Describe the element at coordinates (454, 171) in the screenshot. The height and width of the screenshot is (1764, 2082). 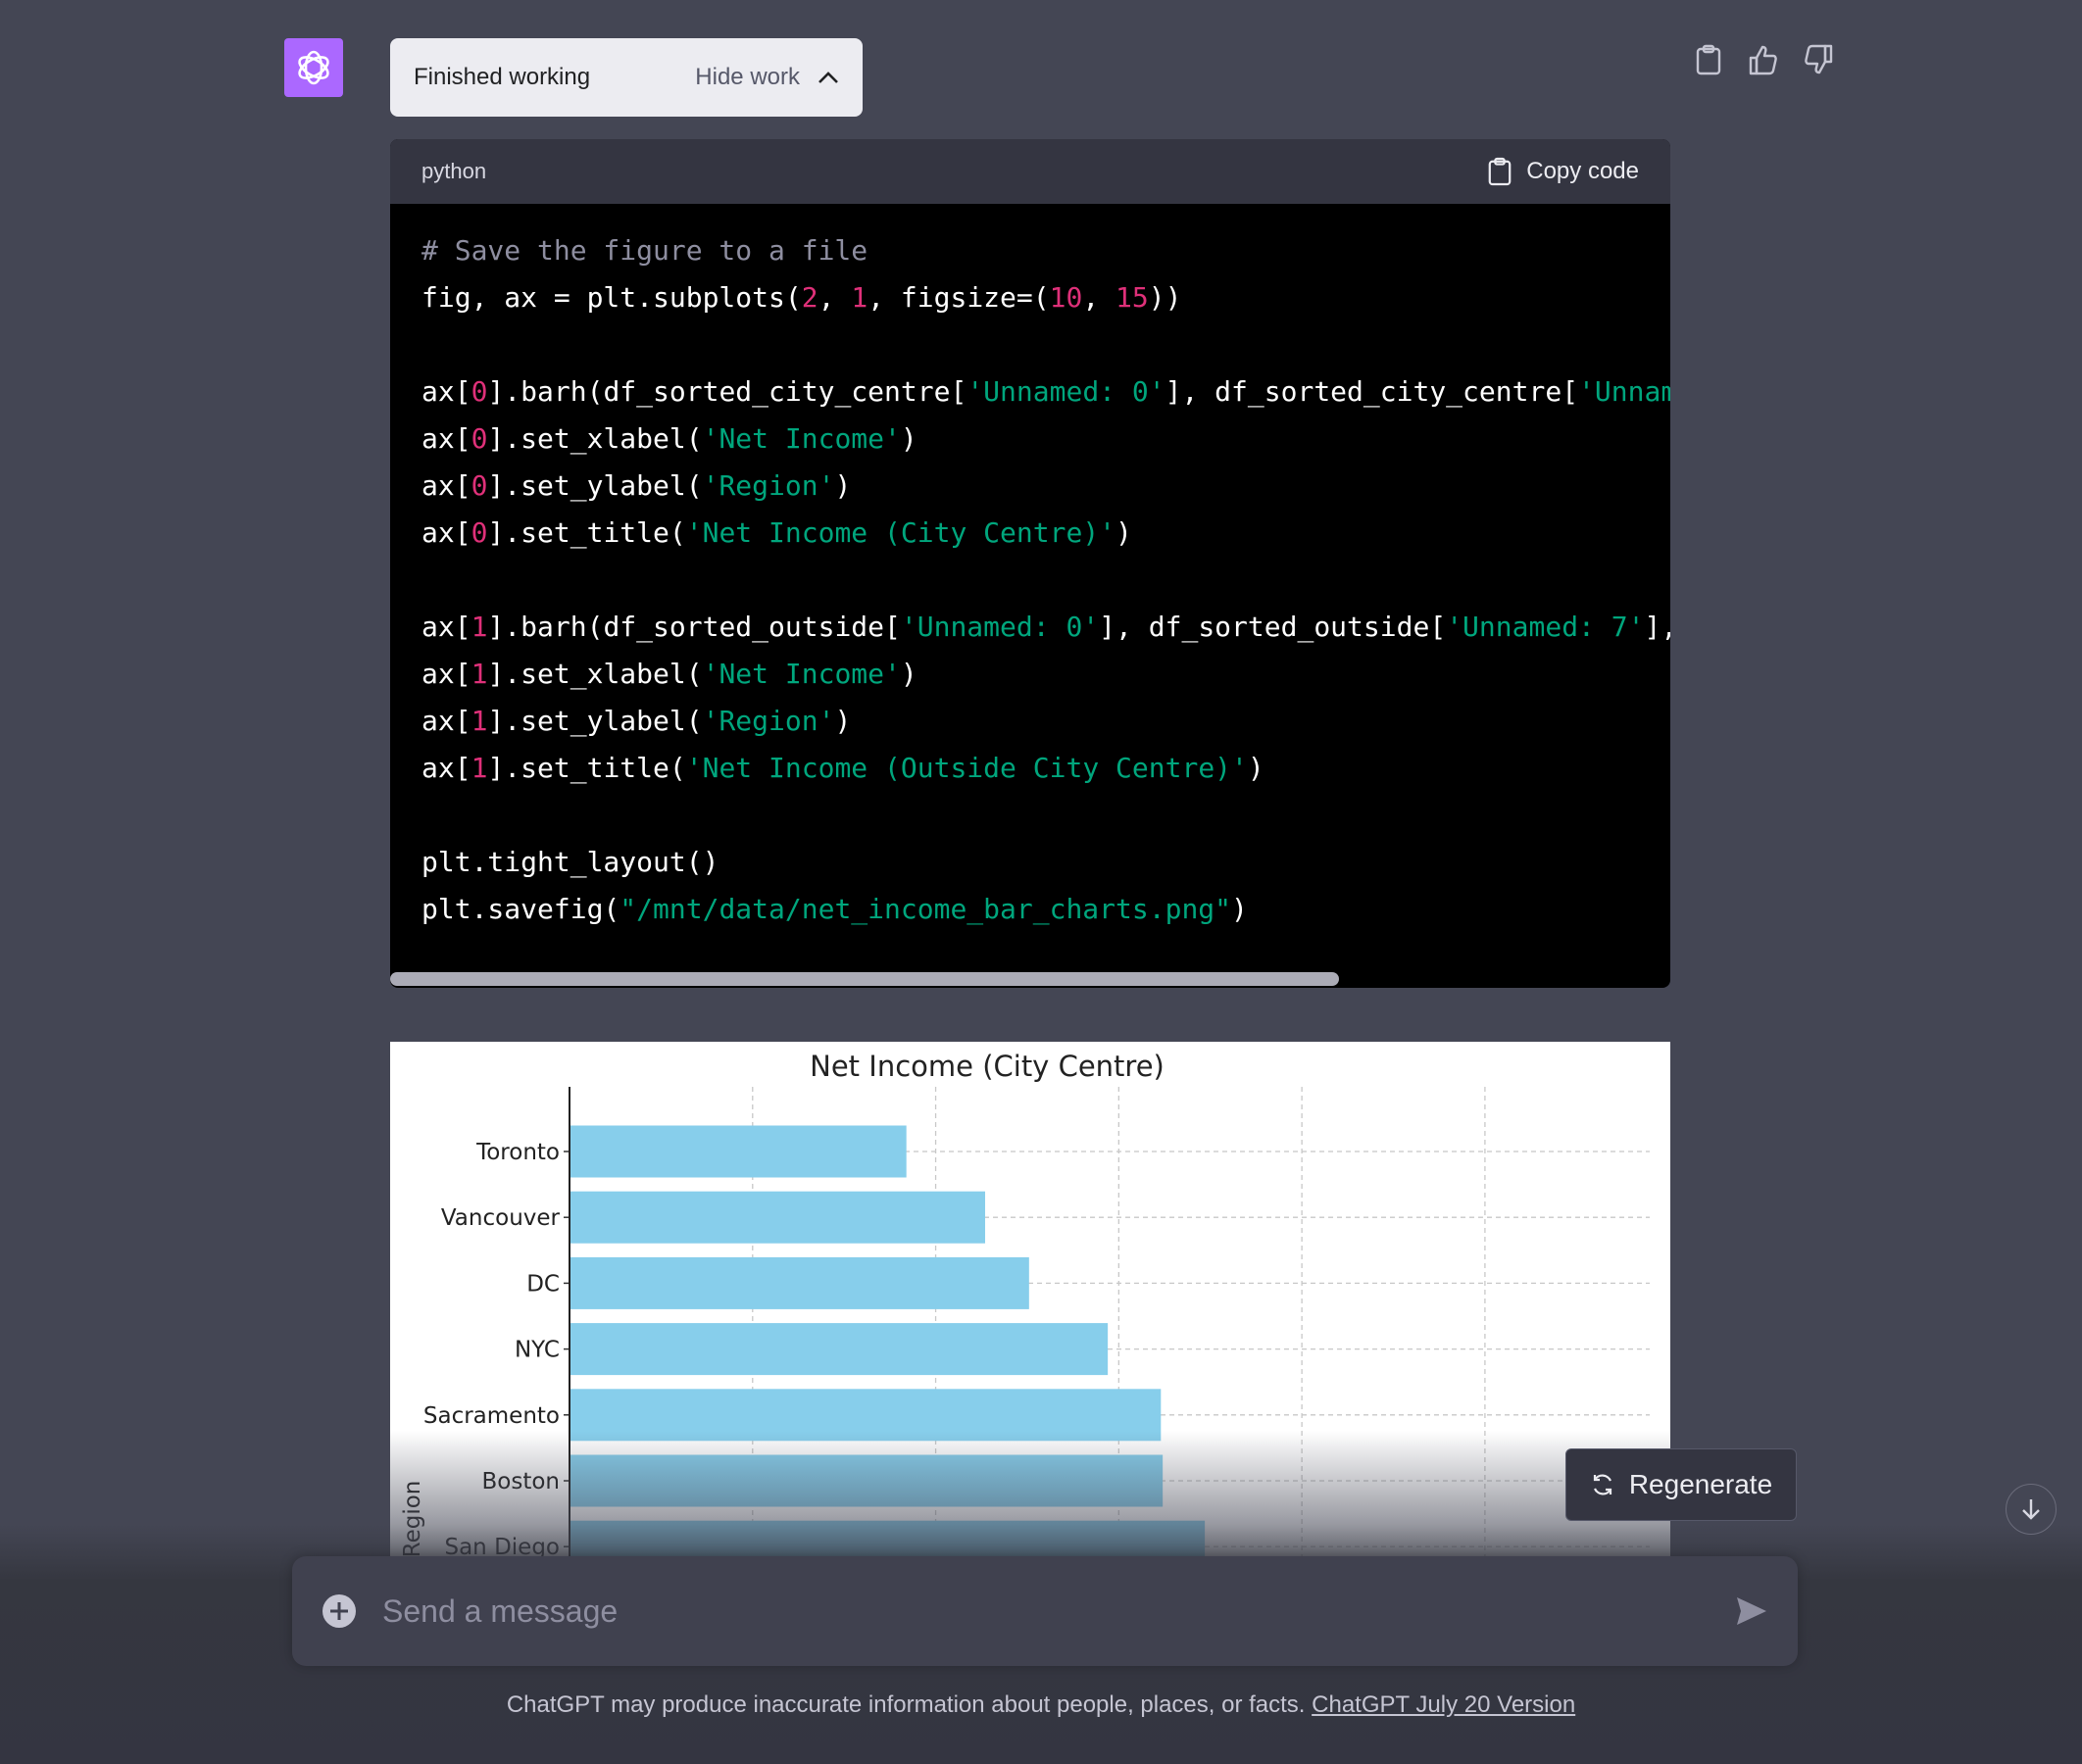
I see `code-language: python` at that location.